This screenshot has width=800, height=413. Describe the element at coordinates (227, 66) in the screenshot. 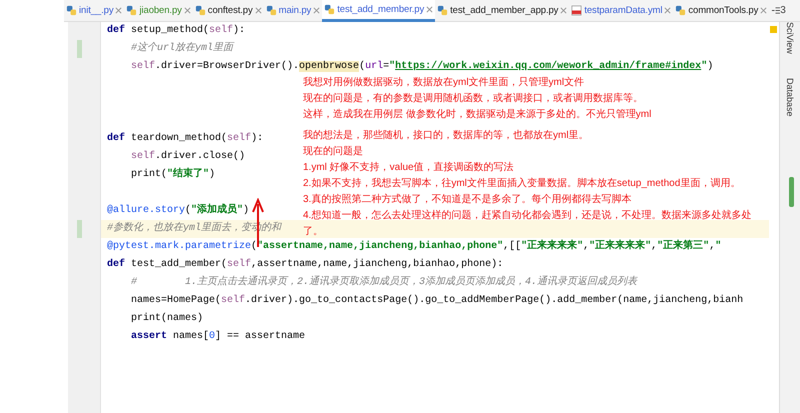

I see `code-text: .driver=BrowserDriver().` at that location.